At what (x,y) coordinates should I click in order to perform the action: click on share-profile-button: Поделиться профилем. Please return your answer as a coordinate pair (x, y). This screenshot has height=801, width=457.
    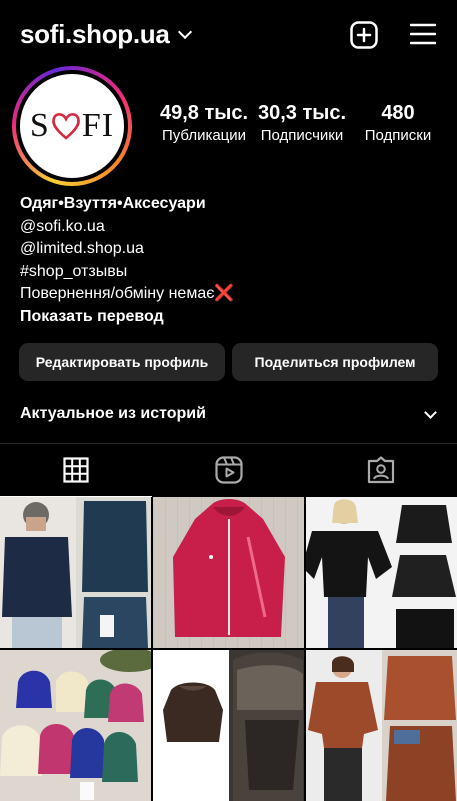
    Looking at the image, I should click on (335, 362).